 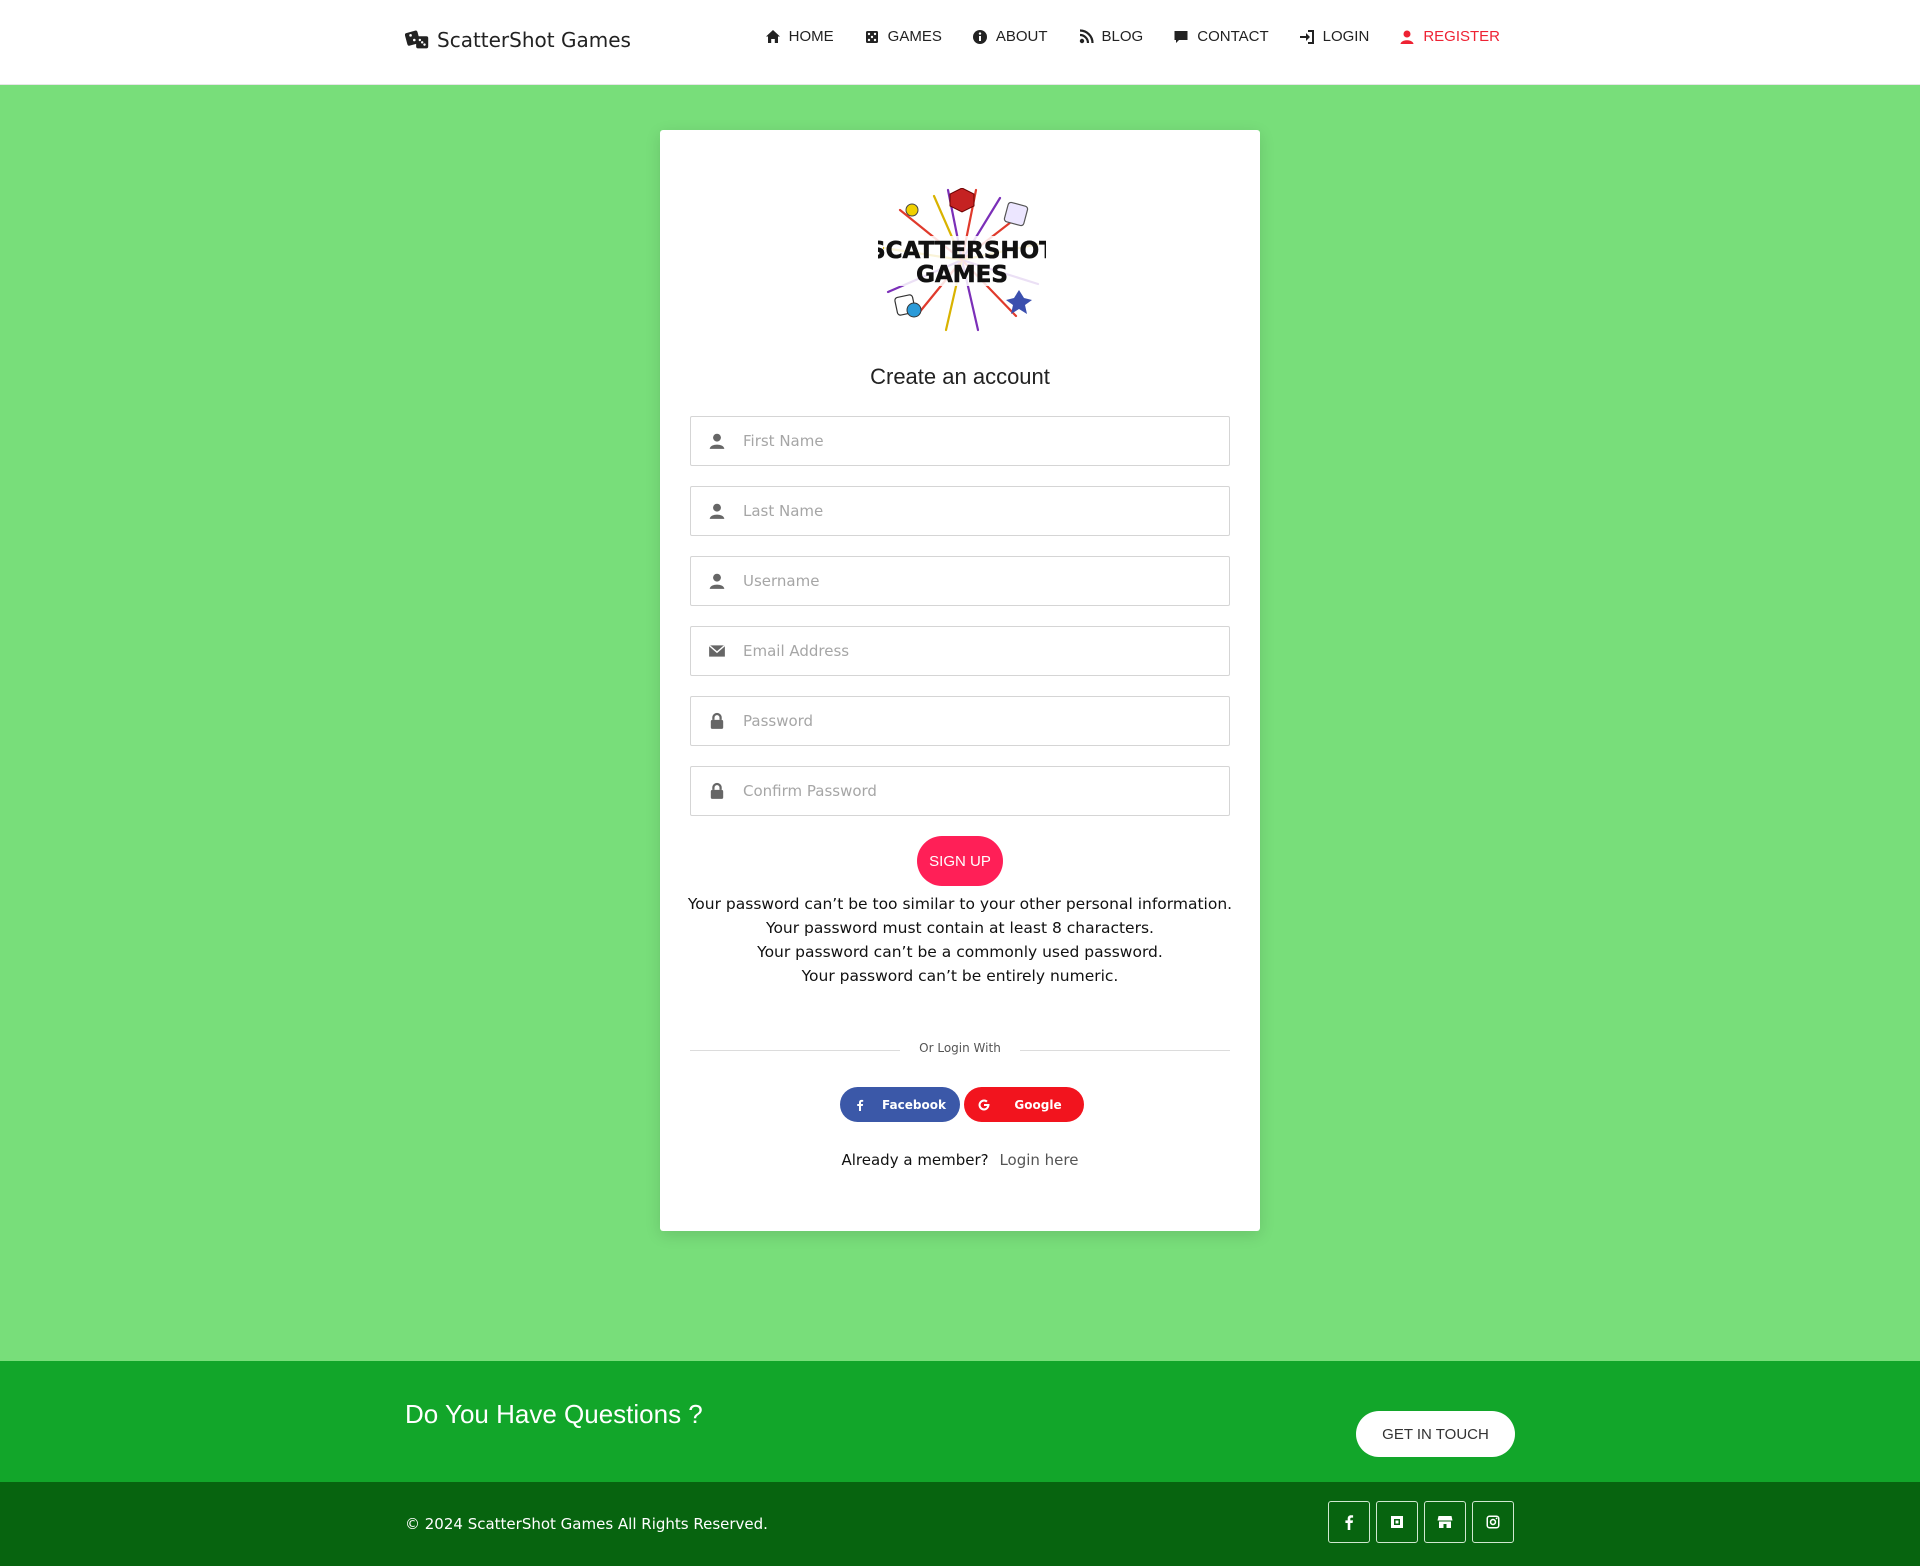 I want to click on dice-icon, so click(x=417, y=39).